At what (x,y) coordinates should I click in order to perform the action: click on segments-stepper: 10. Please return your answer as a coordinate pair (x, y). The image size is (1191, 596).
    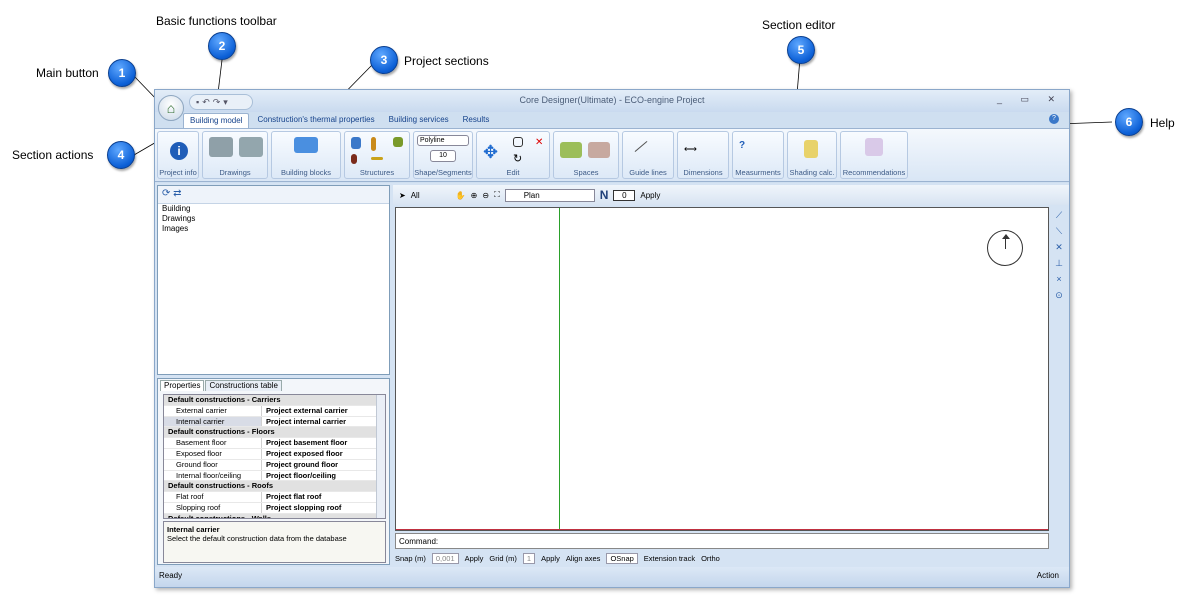
    Looking at the image, I should click on (443, 156).